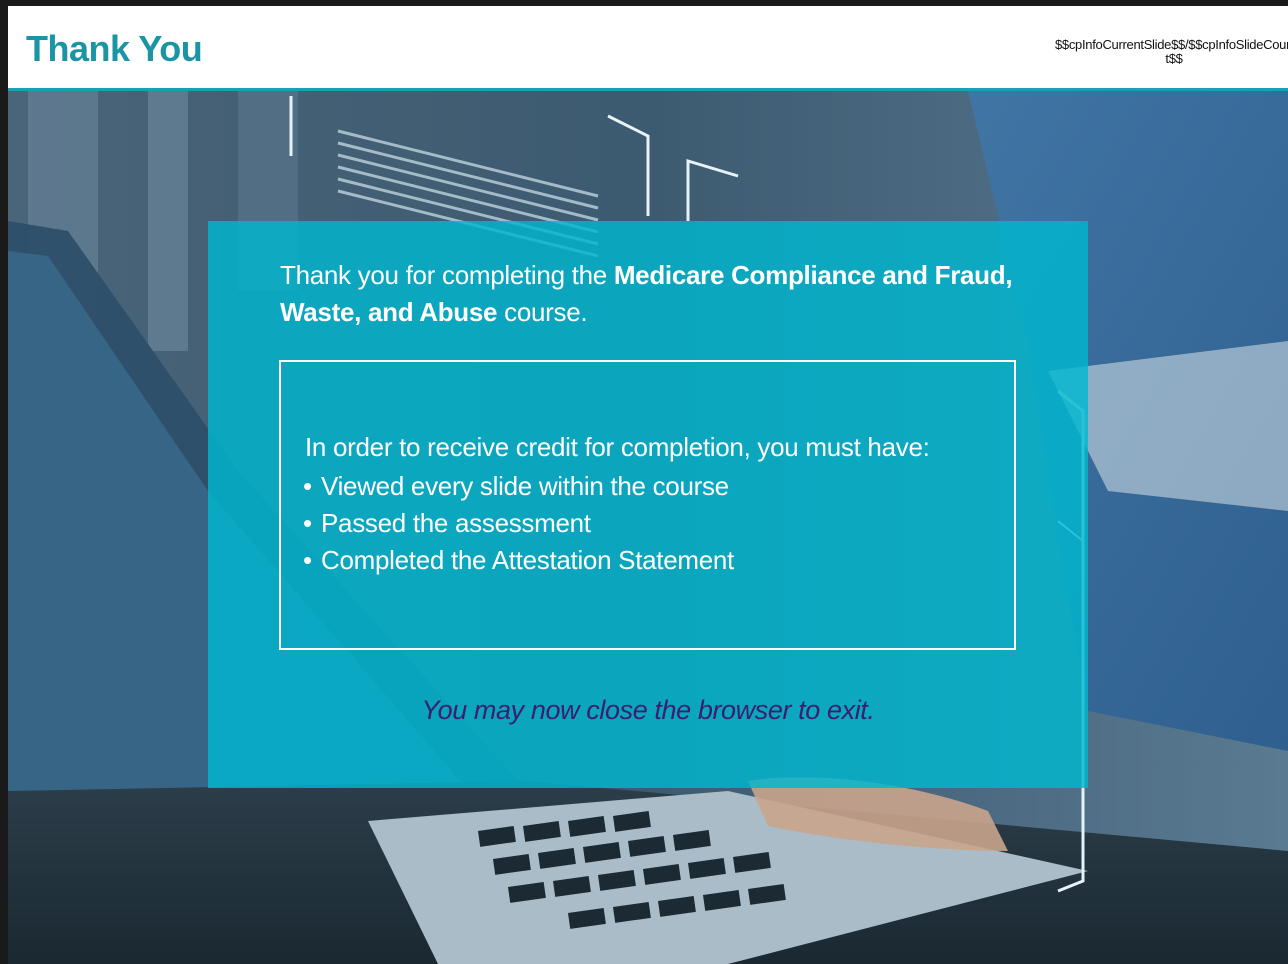 The width and height of the screenshot is (1288, 964). I want to click on list-item: • Completed the Attestation Statement, so click(515, 560).